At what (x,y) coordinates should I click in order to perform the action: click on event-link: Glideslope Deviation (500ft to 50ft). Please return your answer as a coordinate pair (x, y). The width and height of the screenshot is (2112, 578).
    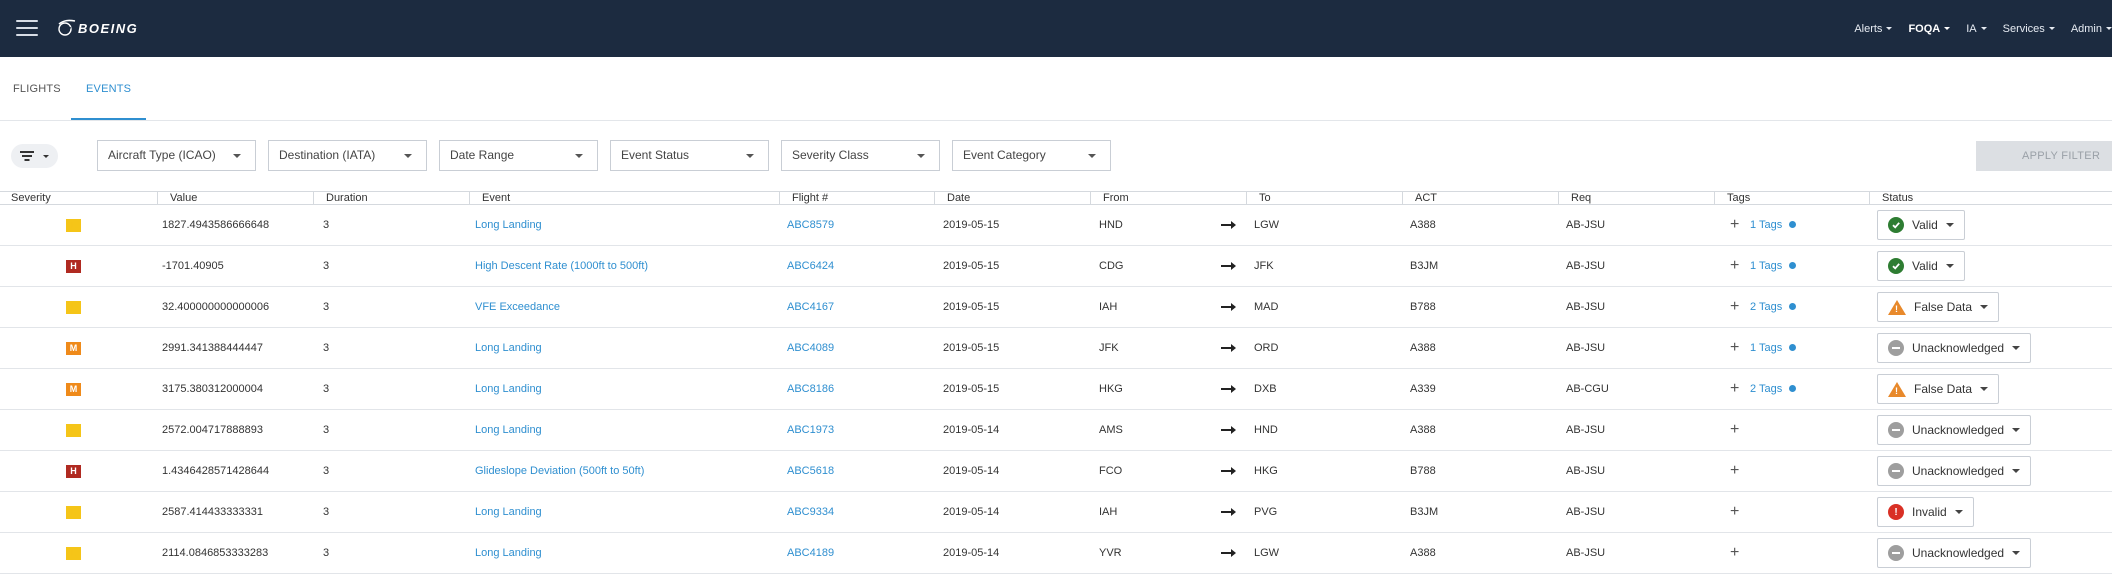
    Looking at the image, I should click on (559, 471).